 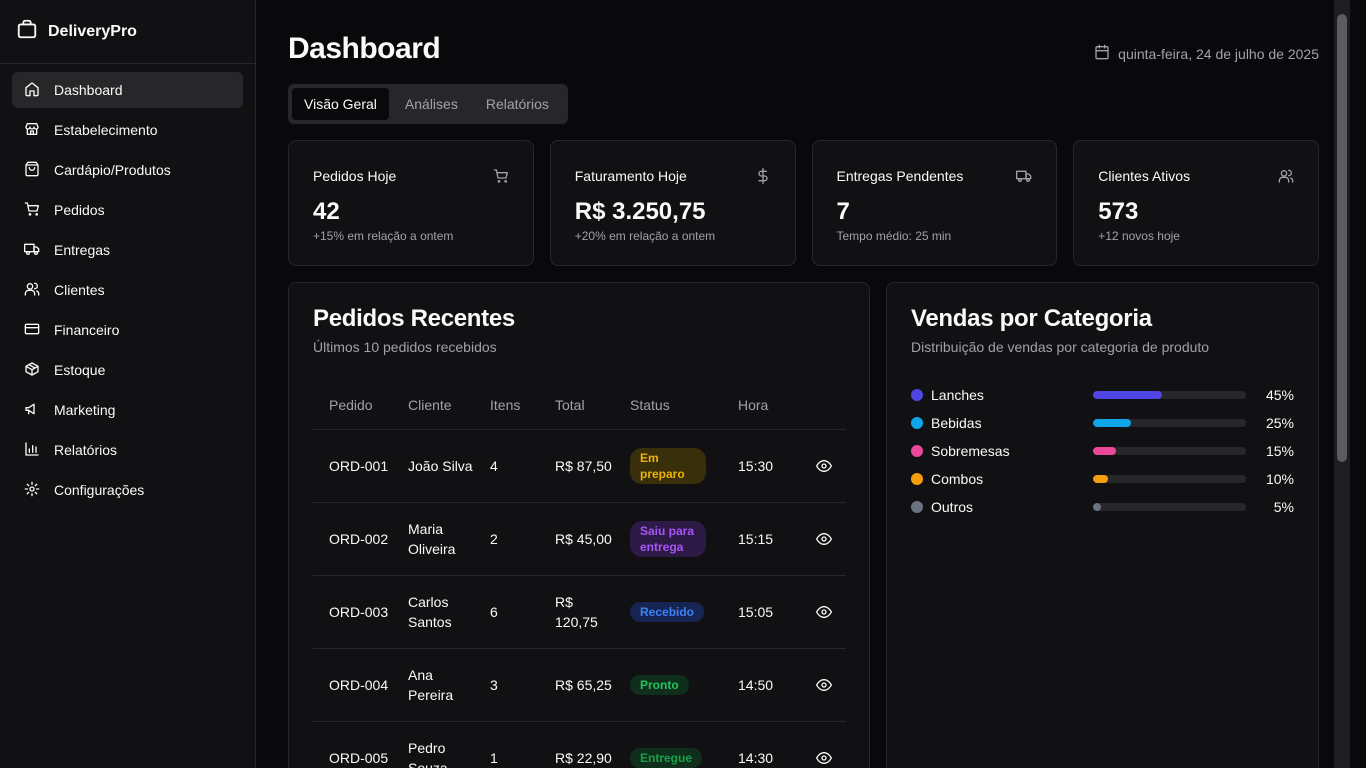 What do you see at coordinates (957, 395) in the screenshot?
I see `category-name: Lanches` at bounding box center [957, 395].